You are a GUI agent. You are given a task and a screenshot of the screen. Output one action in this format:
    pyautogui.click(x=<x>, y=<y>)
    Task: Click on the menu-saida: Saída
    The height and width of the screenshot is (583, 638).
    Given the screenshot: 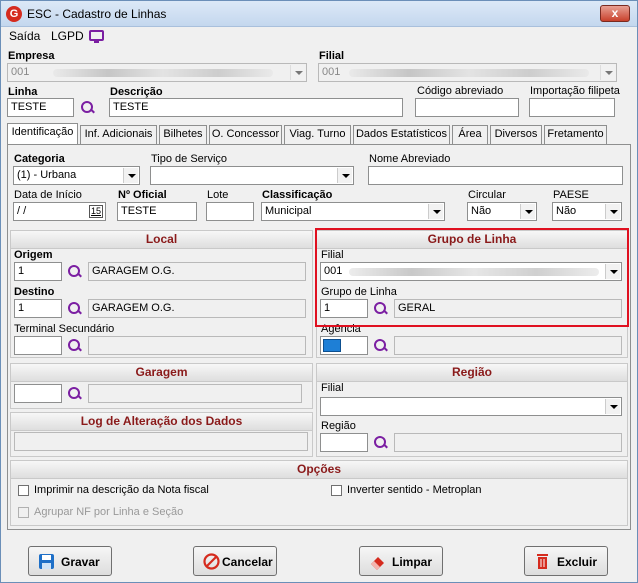 What is the action you would take?
    pyautogui.click(x=24, y=36)
    